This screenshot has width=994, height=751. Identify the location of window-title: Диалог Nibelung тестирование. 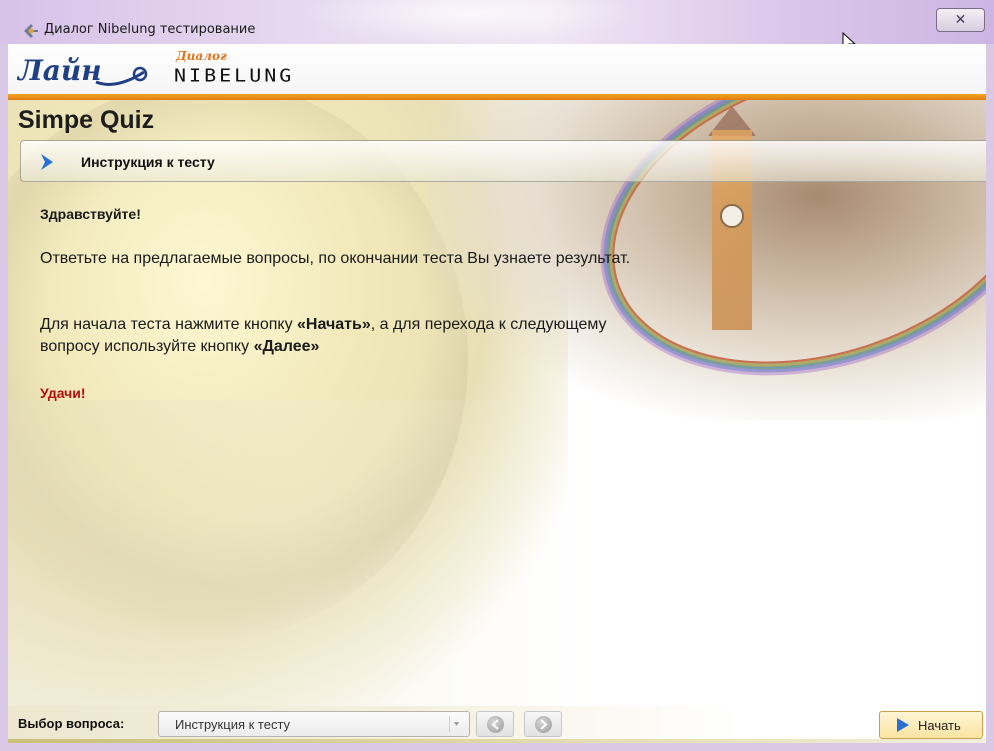
(150, 29).